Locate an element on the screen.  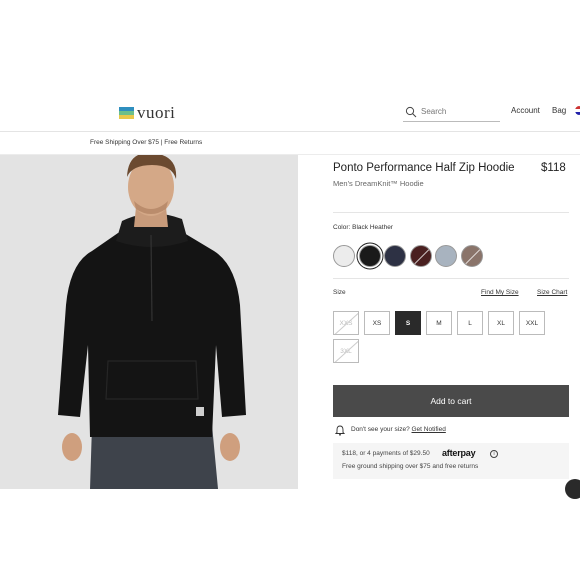
info-icon: i is located at coordinates (494, 454).